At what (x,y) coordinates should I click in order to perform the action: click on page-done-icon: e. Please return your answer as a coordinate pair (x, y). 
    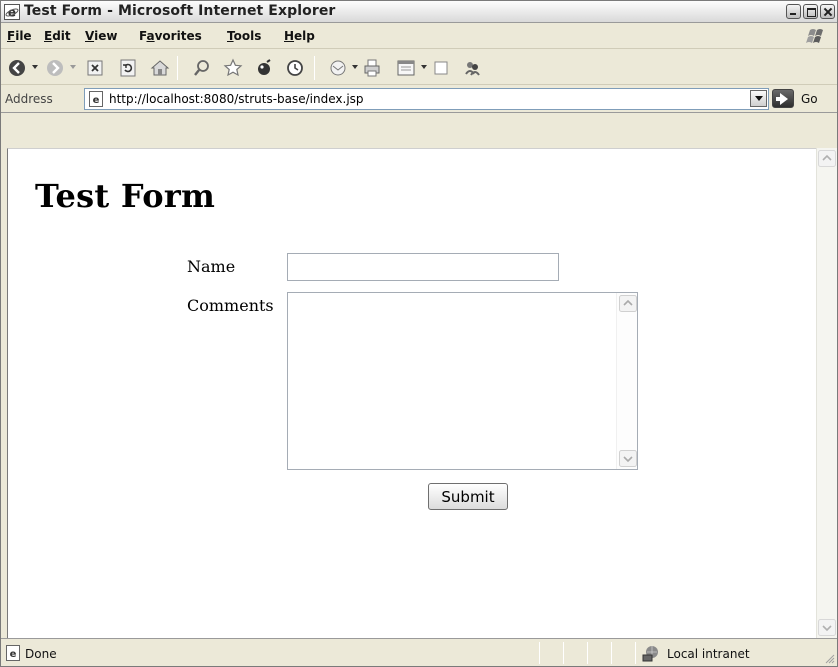
    Looking at the image, I should click on (13, 653).